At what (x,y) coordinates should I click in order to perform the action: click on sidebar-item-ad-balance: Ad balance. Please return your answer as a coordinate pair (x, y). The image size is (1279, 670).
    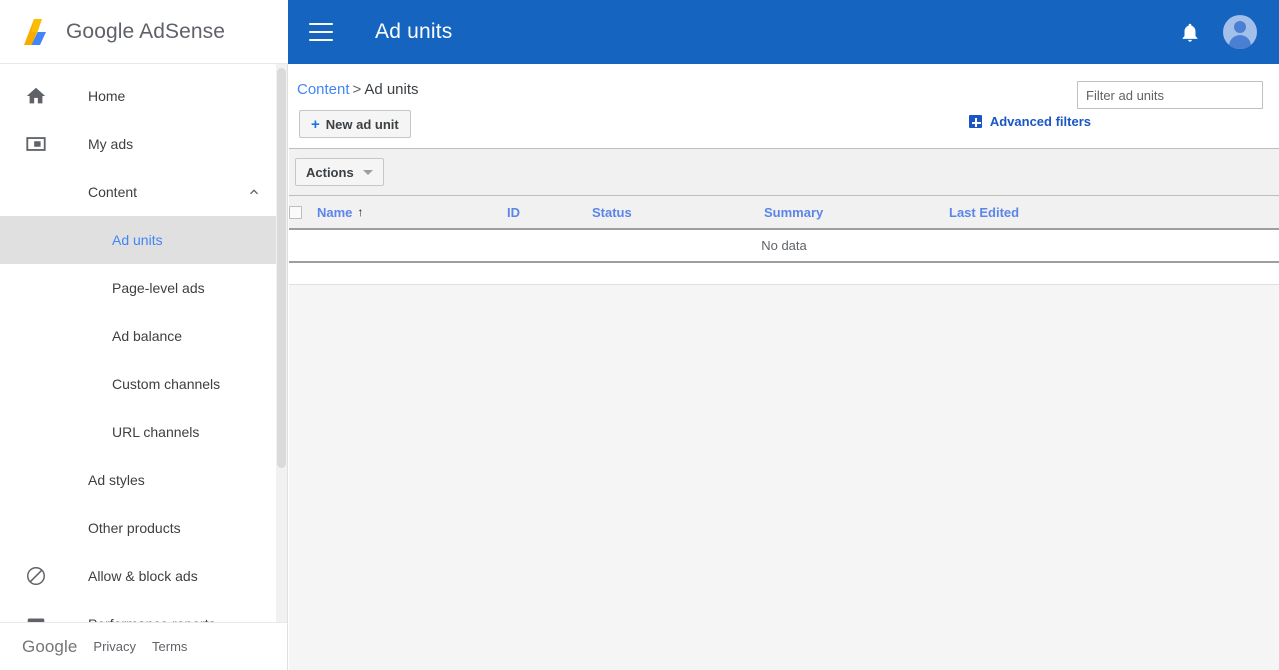
    Looking at the image, I should click on (143, 336).